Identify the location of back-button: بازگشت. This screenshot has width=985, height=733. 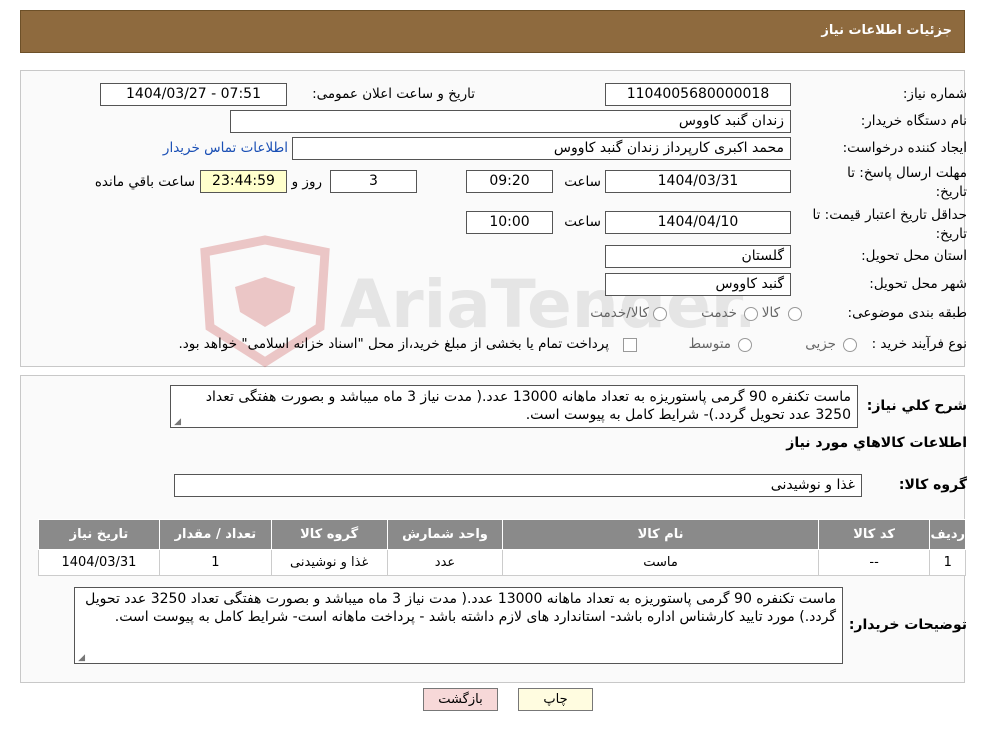
(460, 699).